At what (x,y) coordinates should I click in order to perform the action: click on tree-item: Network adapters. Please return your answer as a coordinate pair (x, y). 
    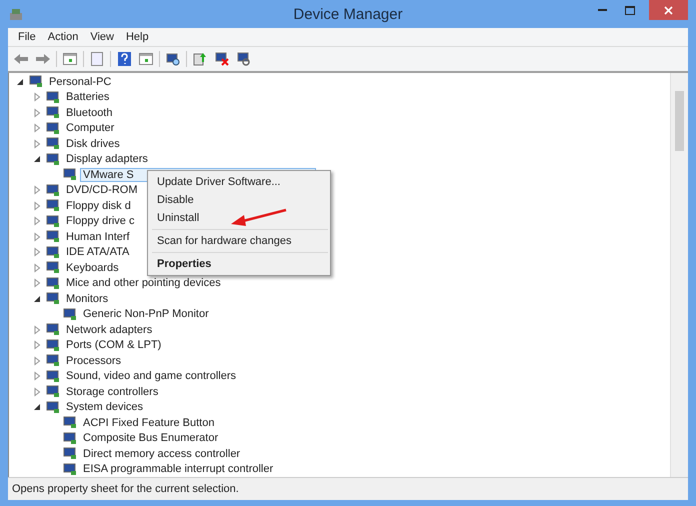
    Looking at the image, I should click on (109, 329).